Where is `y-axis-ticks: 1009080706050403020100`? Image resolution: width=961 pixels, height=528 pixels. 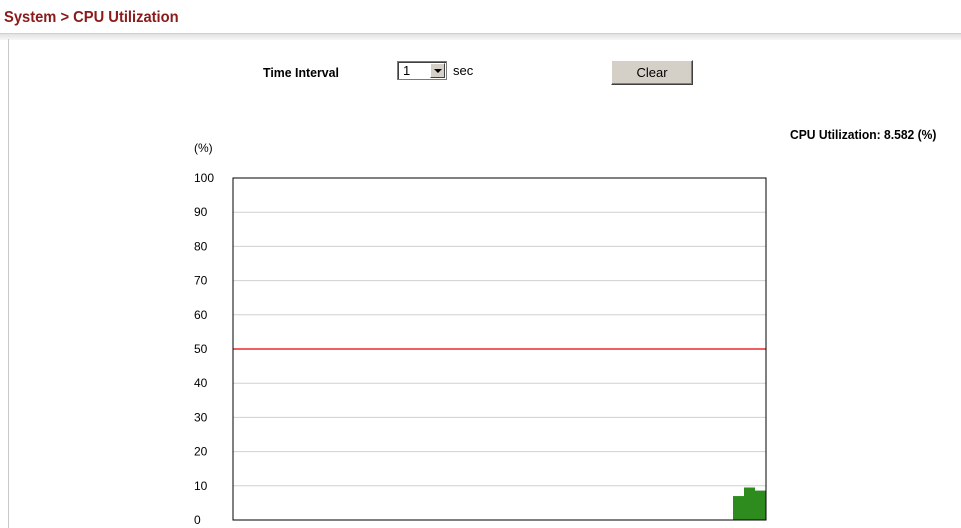 y-axis-ticks: 1009080706050403020100 is located at coordinates (204, 349).